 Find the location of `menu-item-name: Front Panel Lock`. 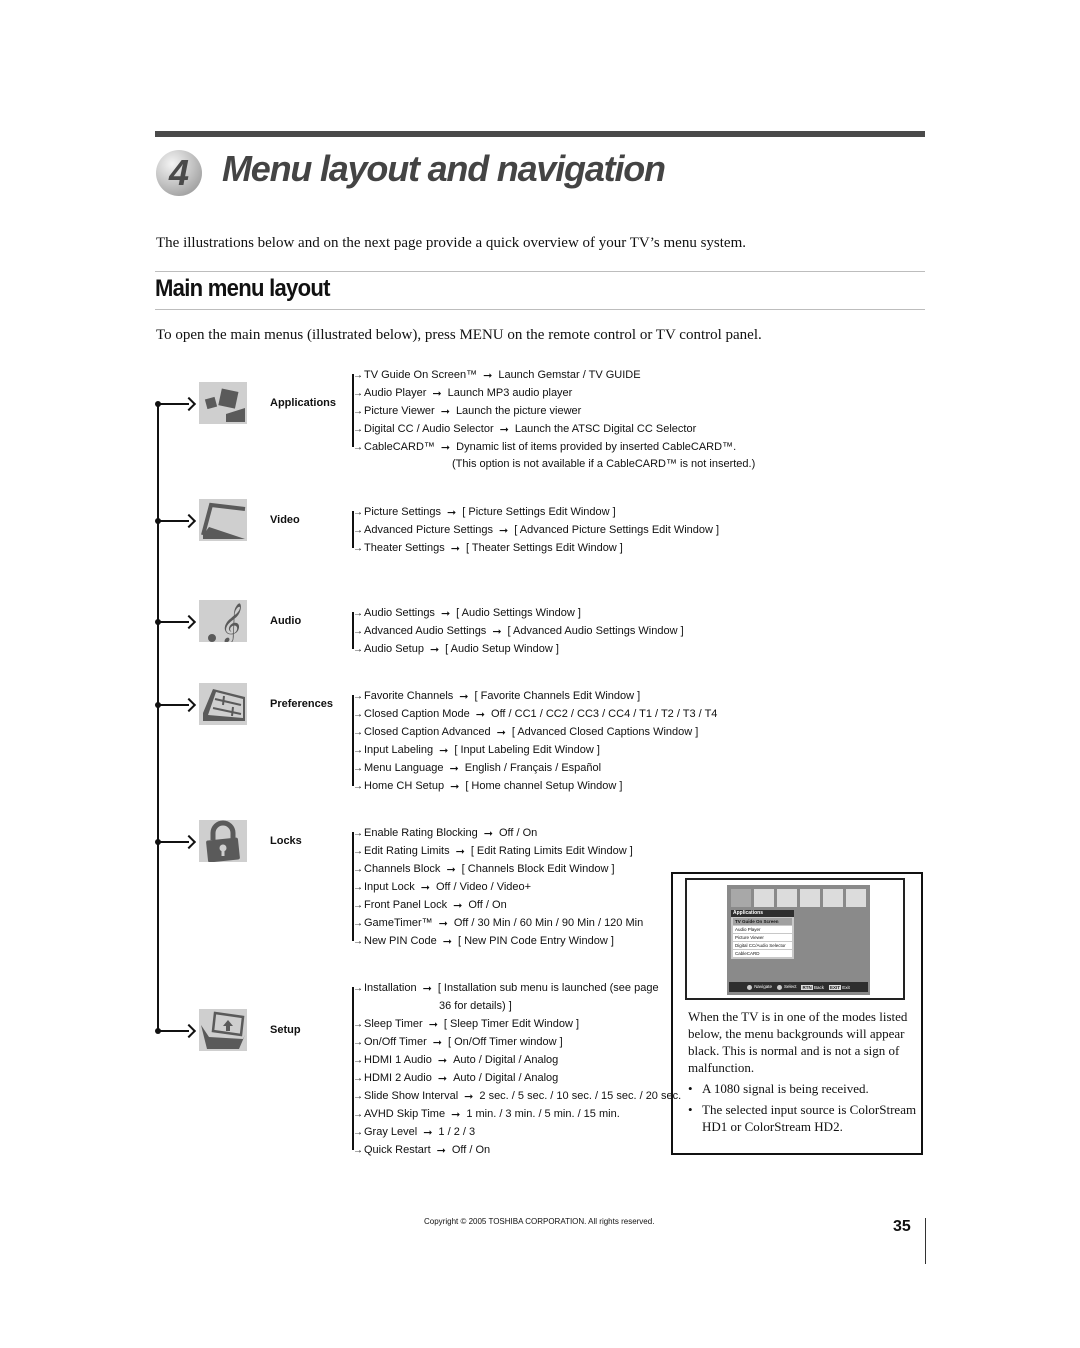

menu-item-name: Front Panel Lock is located at coordinates (406, 905).